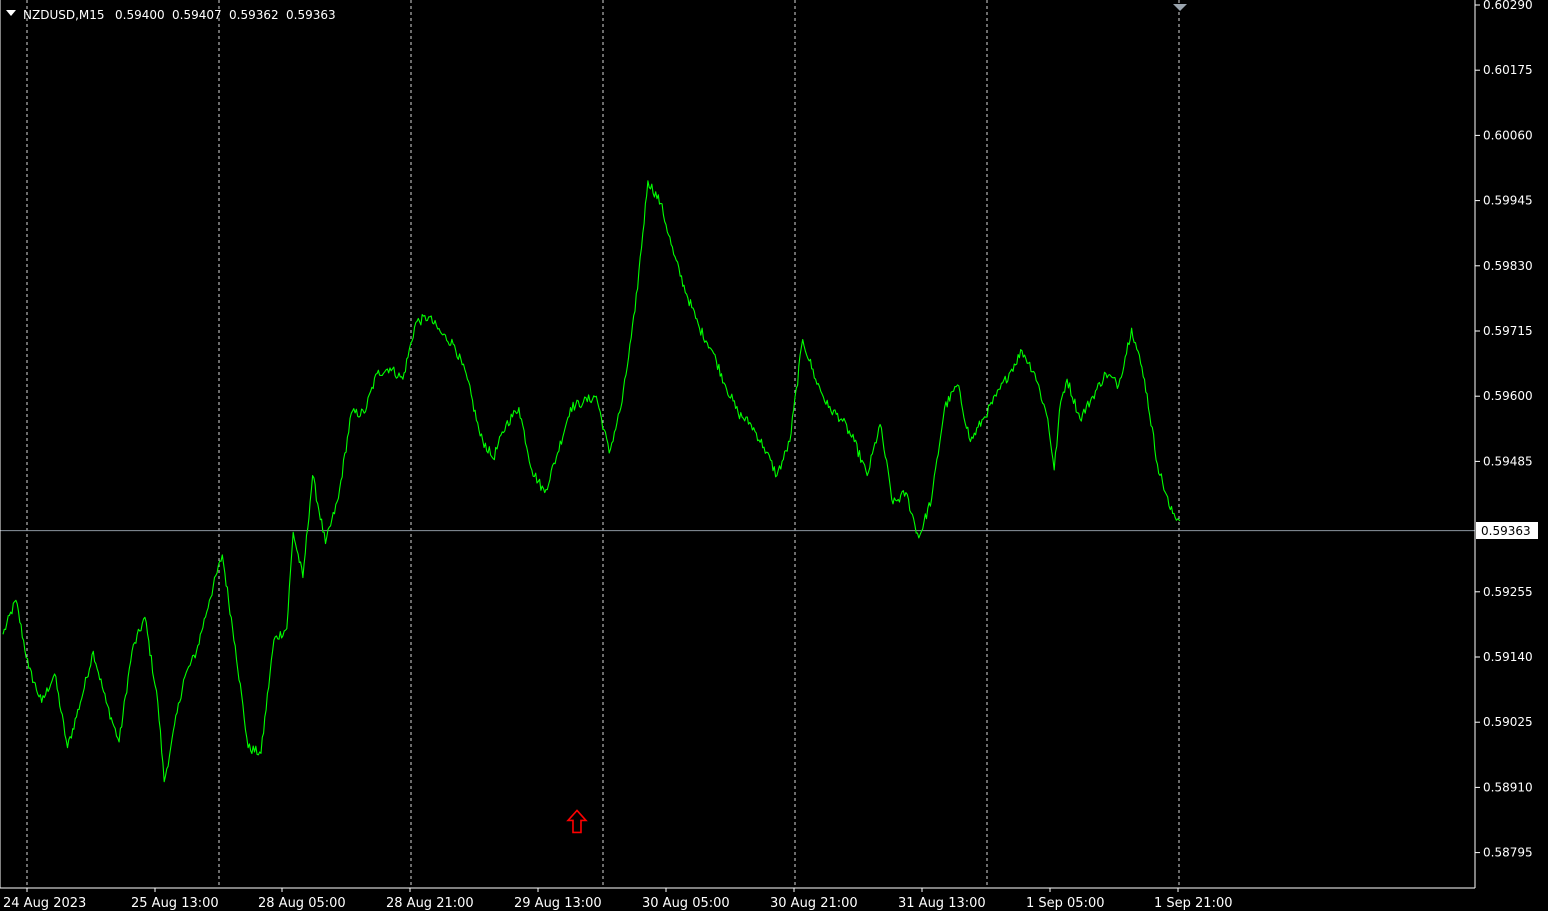  What do you see at coordinates (311, 15) in the screenshot?
I see `close-value: 0.59363` at bounding box center [311, 15].